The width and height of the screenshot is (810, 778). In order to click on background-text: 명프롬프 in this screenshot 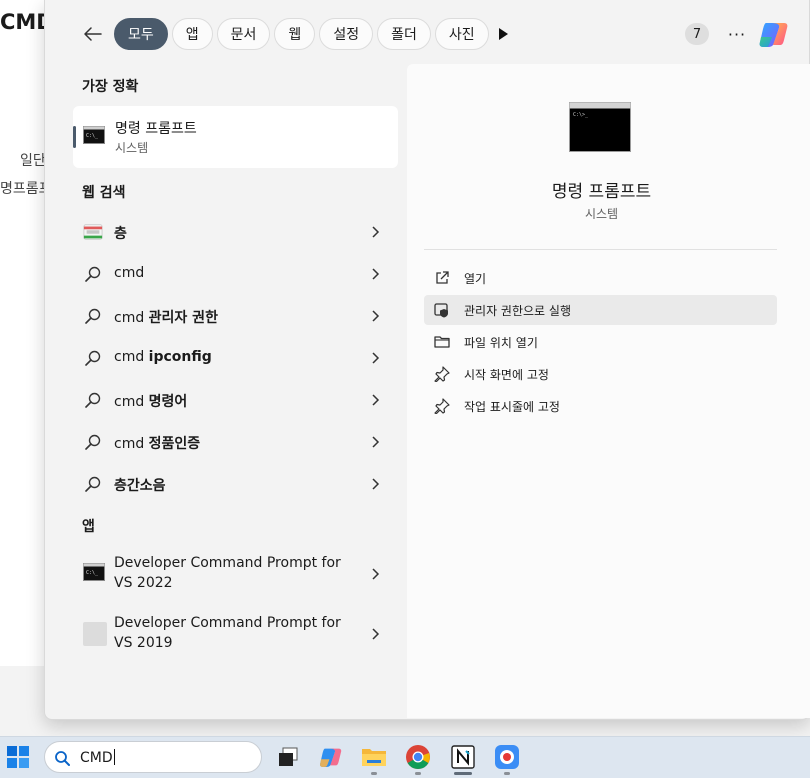, I will do `click(22, 189)`.